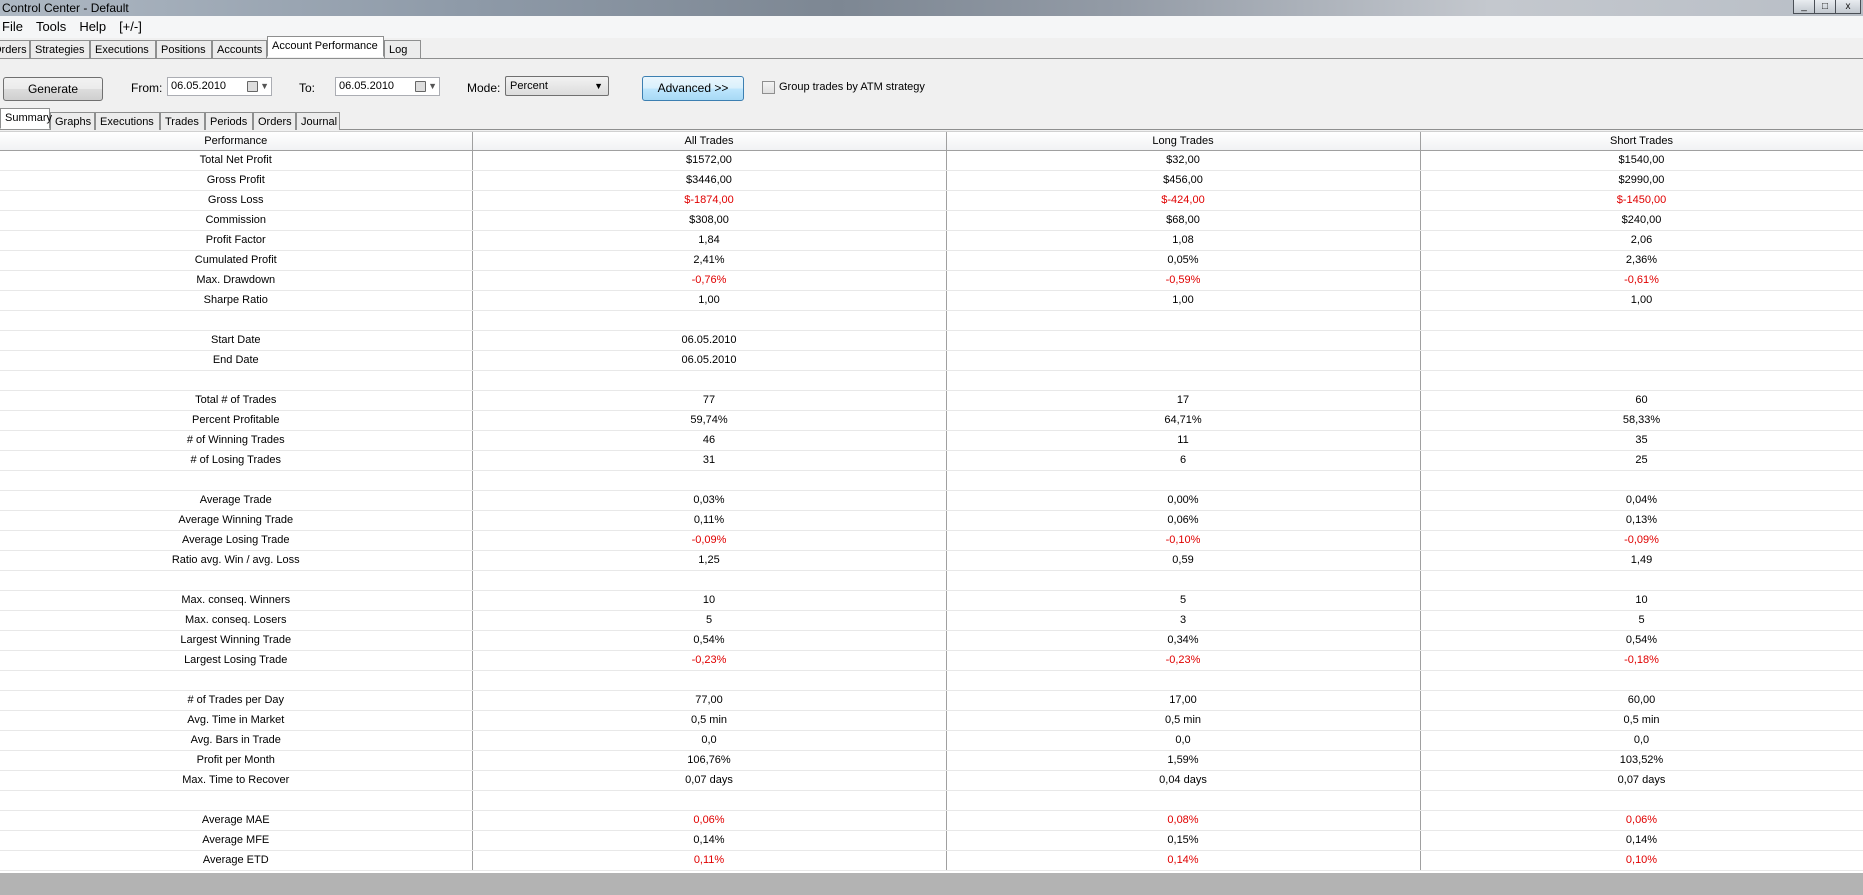 This screenshot has width=1863, height=895. Describe the element at coordinates (1641, 141) in the screenshot. I see `column-header-short-trades: Short Trades` at that location.